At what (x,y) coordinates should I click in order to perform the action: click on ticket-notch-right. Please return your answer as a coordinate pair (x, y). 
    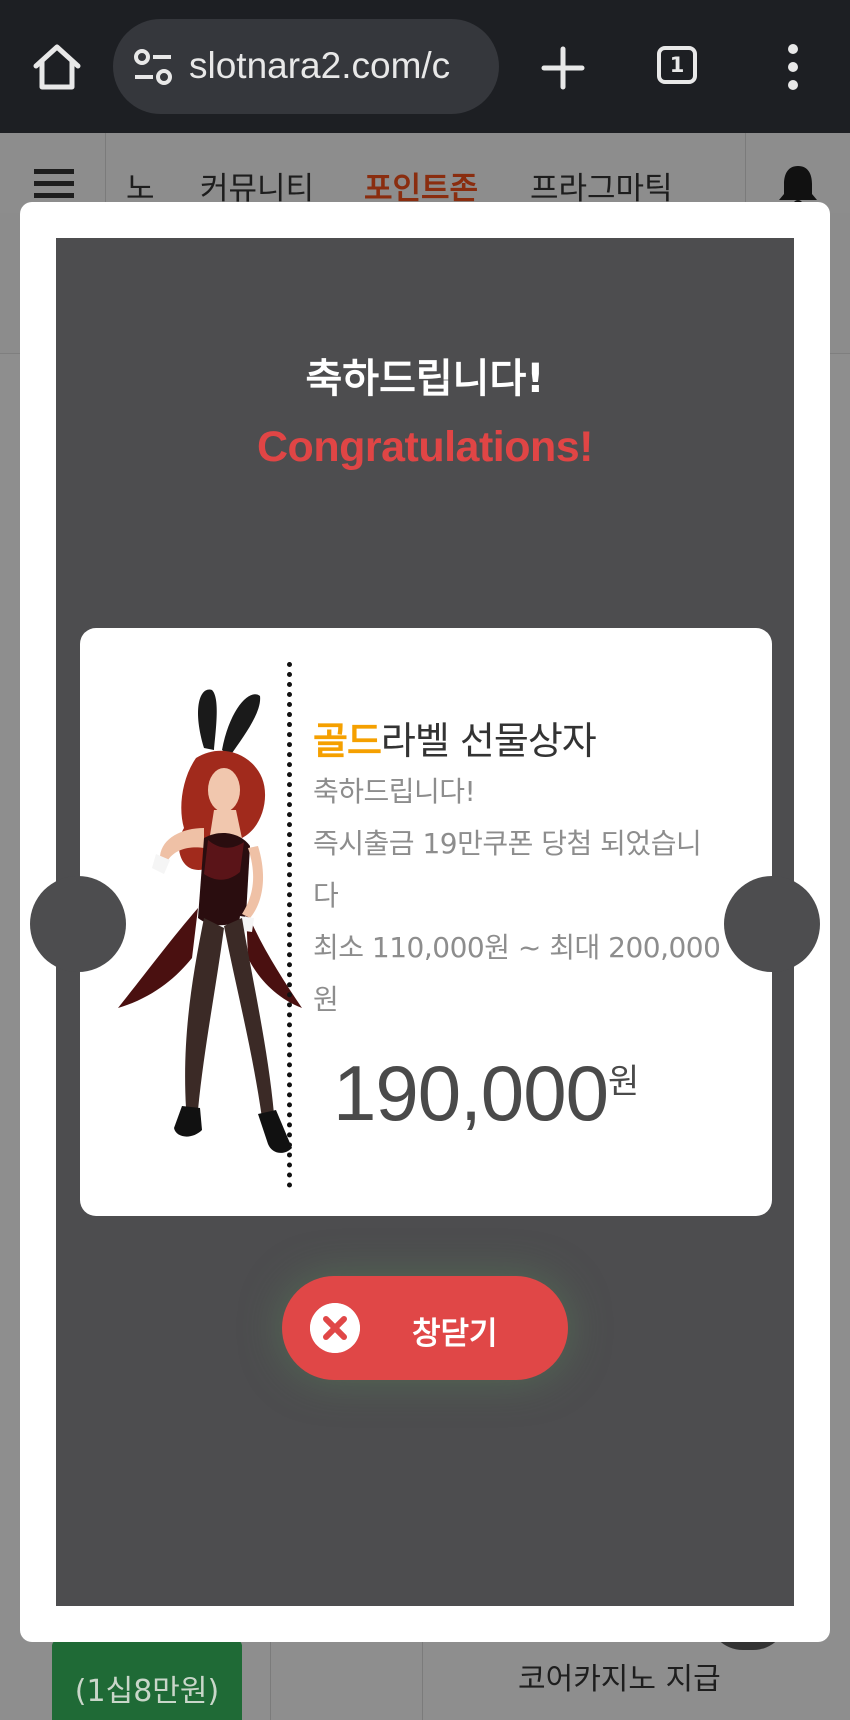
    Looking at the image, I should click on (772, 924).